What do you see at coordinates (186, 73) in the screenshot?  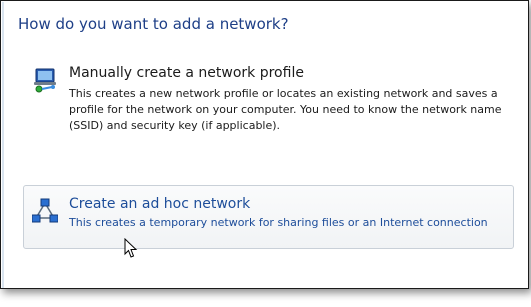 I see `manual-option-title: Manually create a network profile` at bounding box center [186, 73].